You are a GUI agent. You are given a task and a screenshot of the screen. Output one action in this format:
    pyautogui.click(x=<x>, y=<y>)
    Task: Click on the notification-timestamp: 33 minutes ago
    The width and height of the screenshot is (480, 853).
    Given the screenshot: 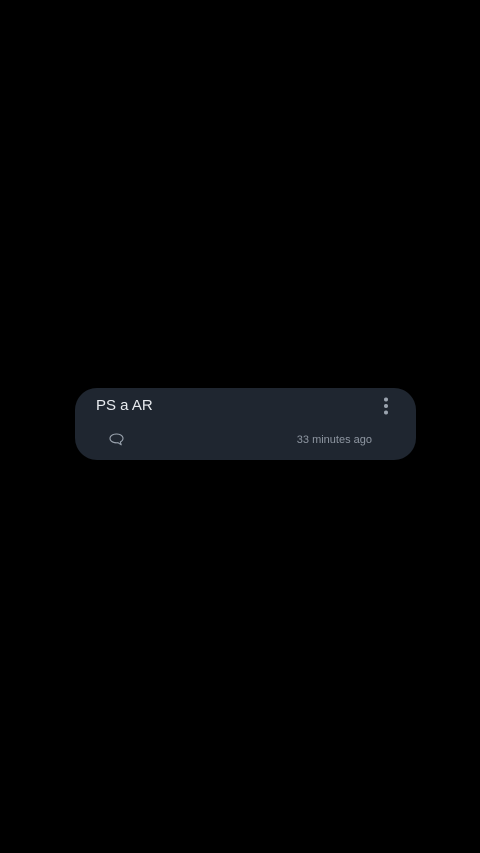 What is the action you would take?
    pyautogui.click(x=334, y=440)
    